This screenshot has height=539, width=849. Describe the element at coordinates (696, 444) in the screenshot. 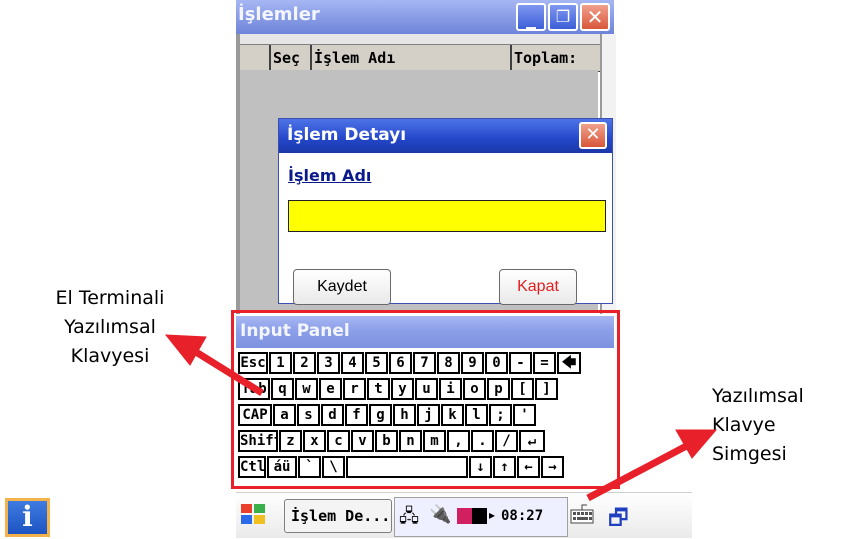

I see `arrow-head-right` at that location.